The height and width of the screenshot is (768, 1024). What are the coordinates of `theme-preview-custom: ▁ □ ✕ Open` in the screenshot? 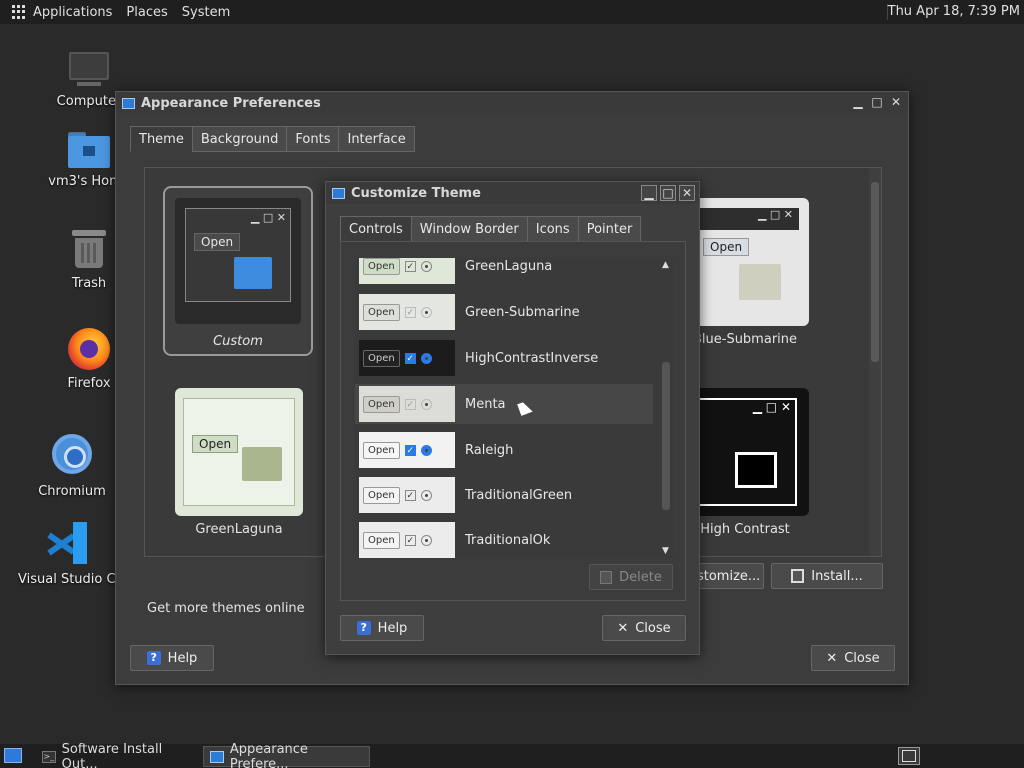 It's located at (238, 261).